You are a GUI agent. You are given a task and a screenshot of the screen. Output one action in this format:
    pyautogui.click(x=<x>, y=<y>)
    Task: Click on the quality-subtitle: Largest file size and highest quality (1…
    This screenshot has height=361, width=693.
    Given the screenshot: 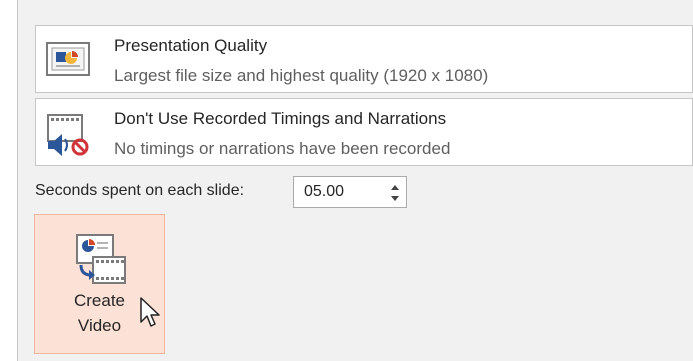 What is the action you would take?
    pyautogui.click(x=301, y=75)
    